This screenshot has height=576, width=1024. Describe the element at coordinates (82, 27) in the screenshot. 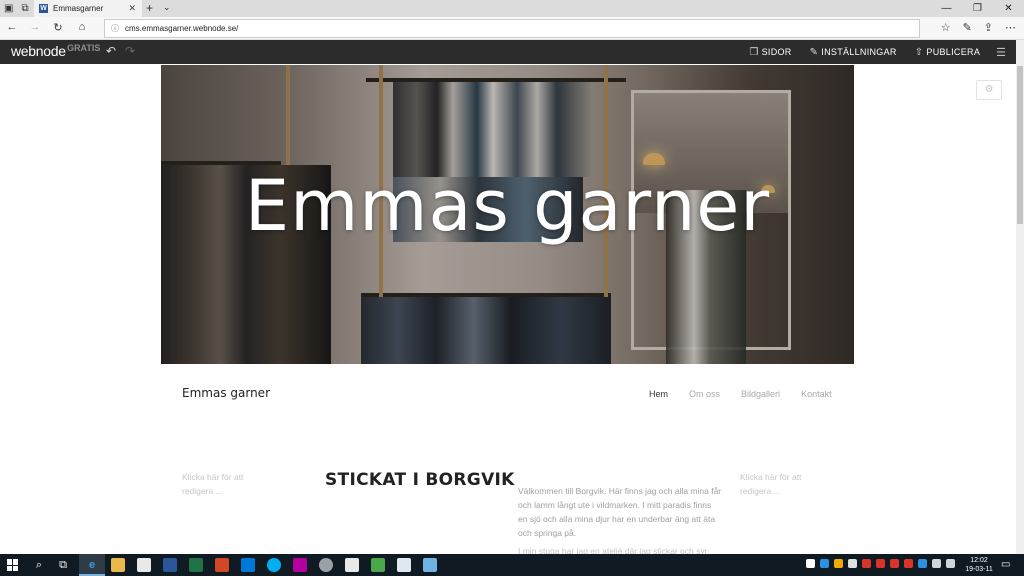

I see `home-icon: ⌂` at that location.